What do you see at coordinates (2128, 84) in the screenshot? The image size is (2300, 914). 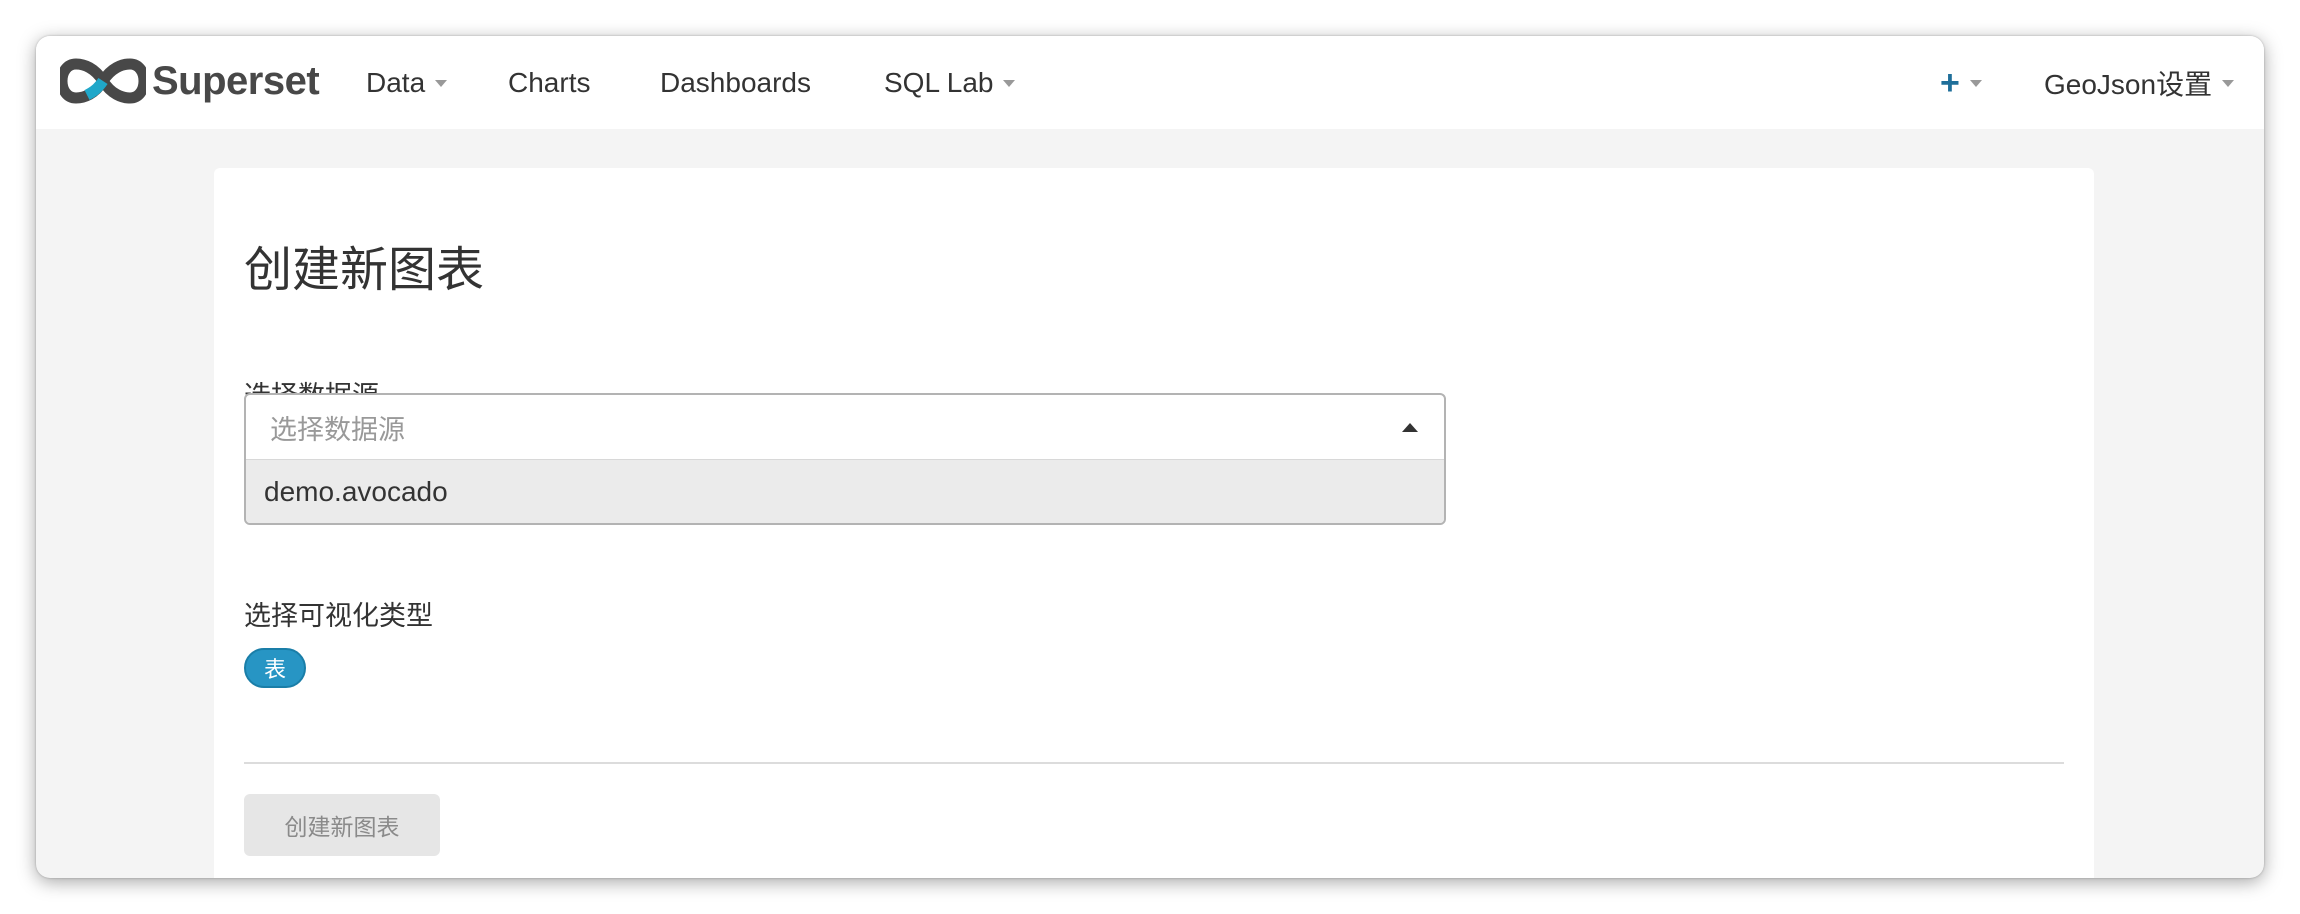 I see `settings-menu-label: GeoJson设置` at bounding box center [2128, 84].